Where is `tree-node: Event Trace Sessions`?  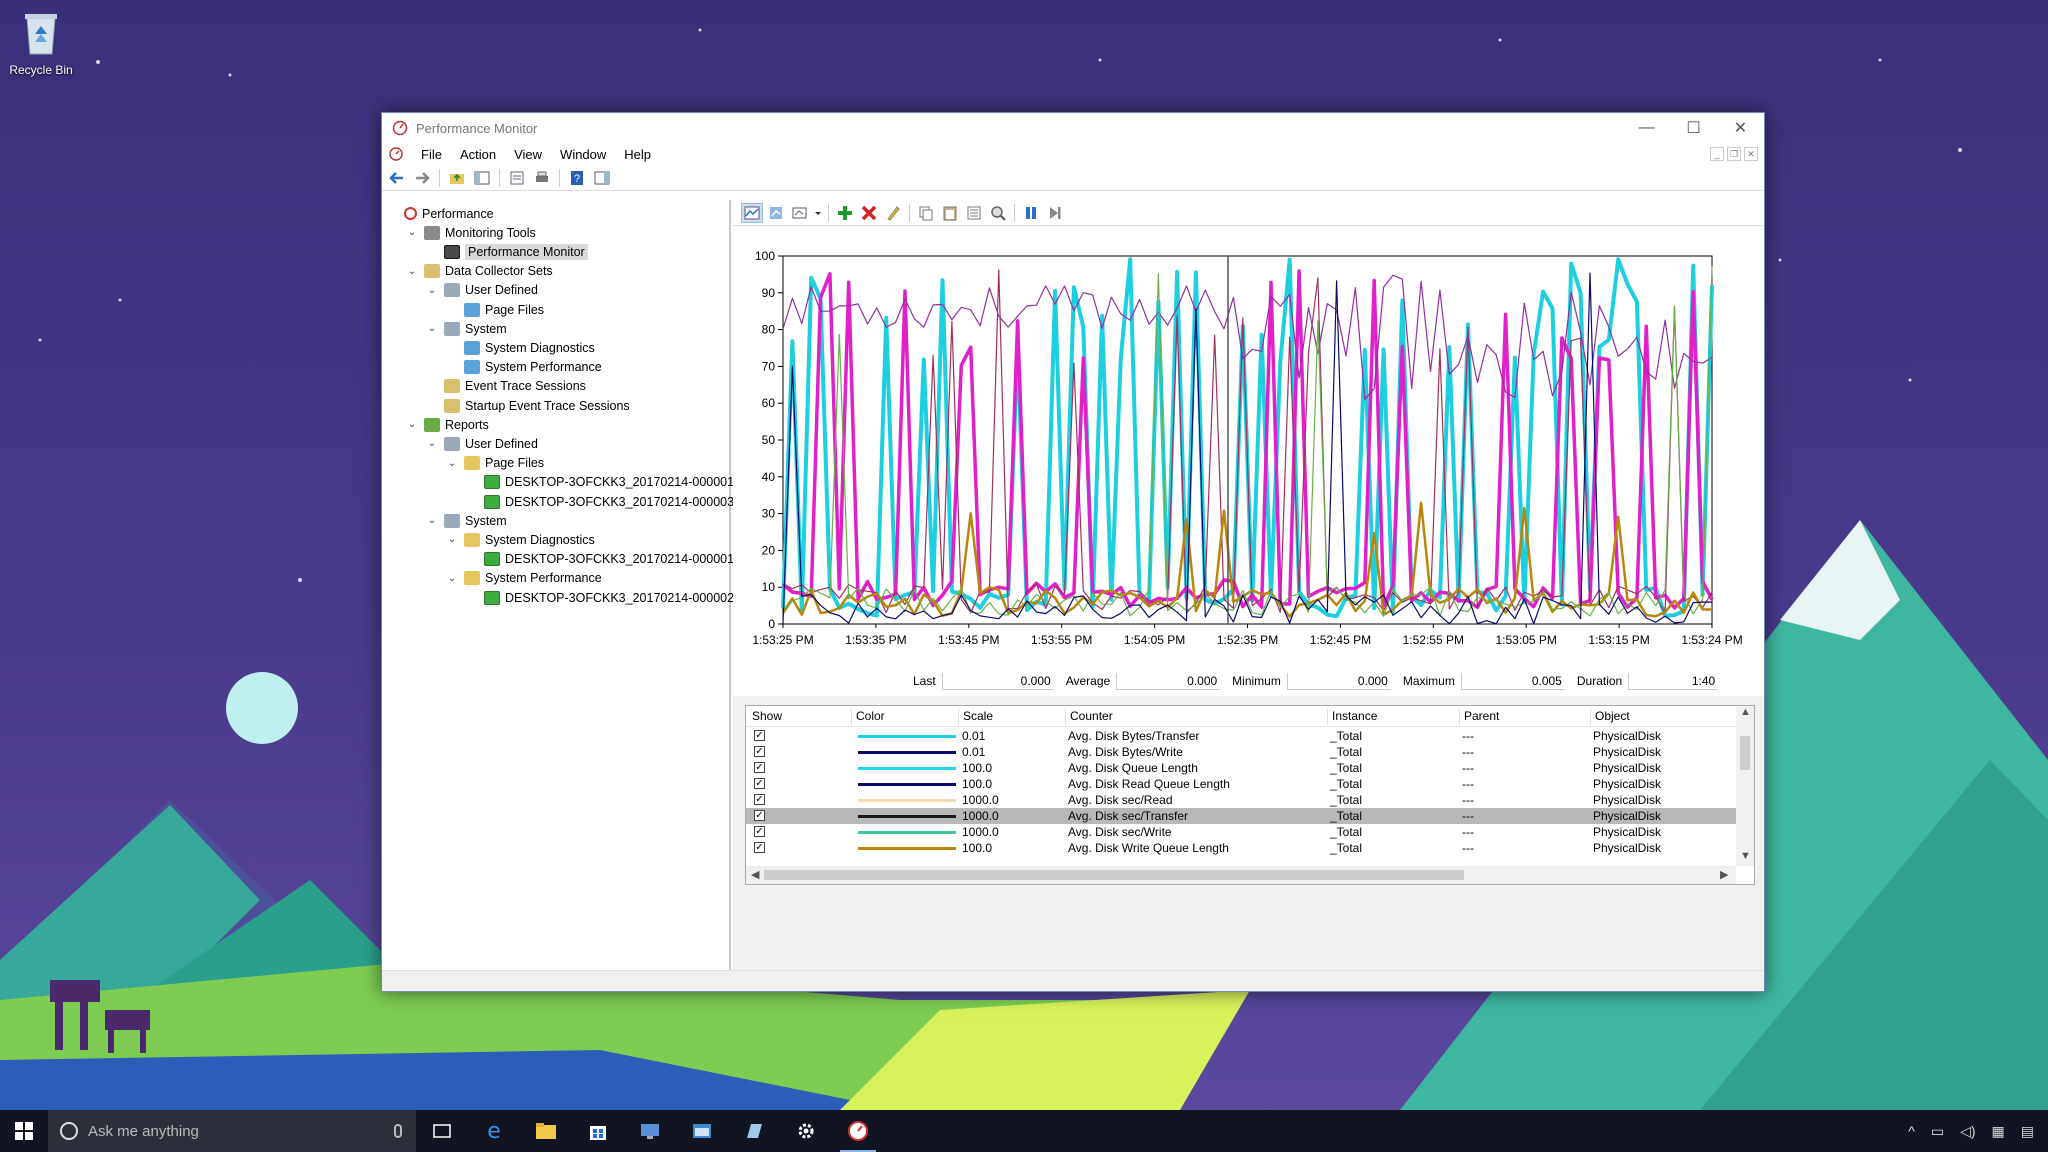
tree-node: Event Trace Sessions is located at coordinates (506, 386).